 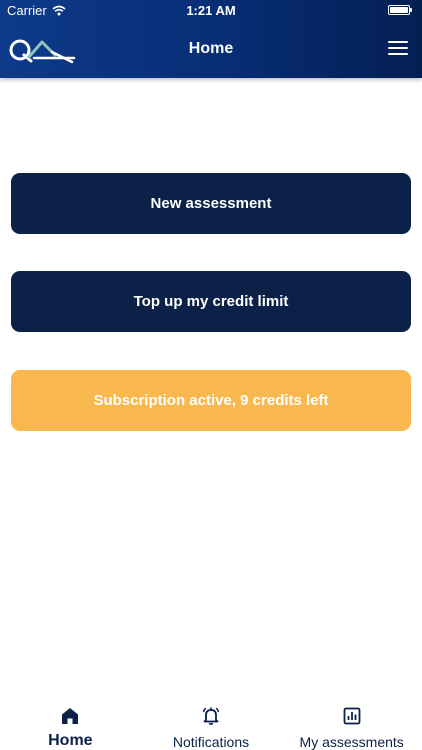 I want to click on tab-notifications: Notifications, so click(x=211, y=717).